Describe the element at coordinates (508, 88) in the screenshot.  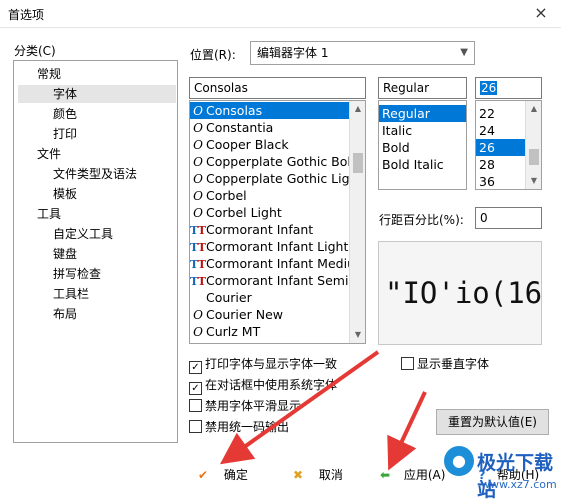
I see `font-size-input: 26` at that location.